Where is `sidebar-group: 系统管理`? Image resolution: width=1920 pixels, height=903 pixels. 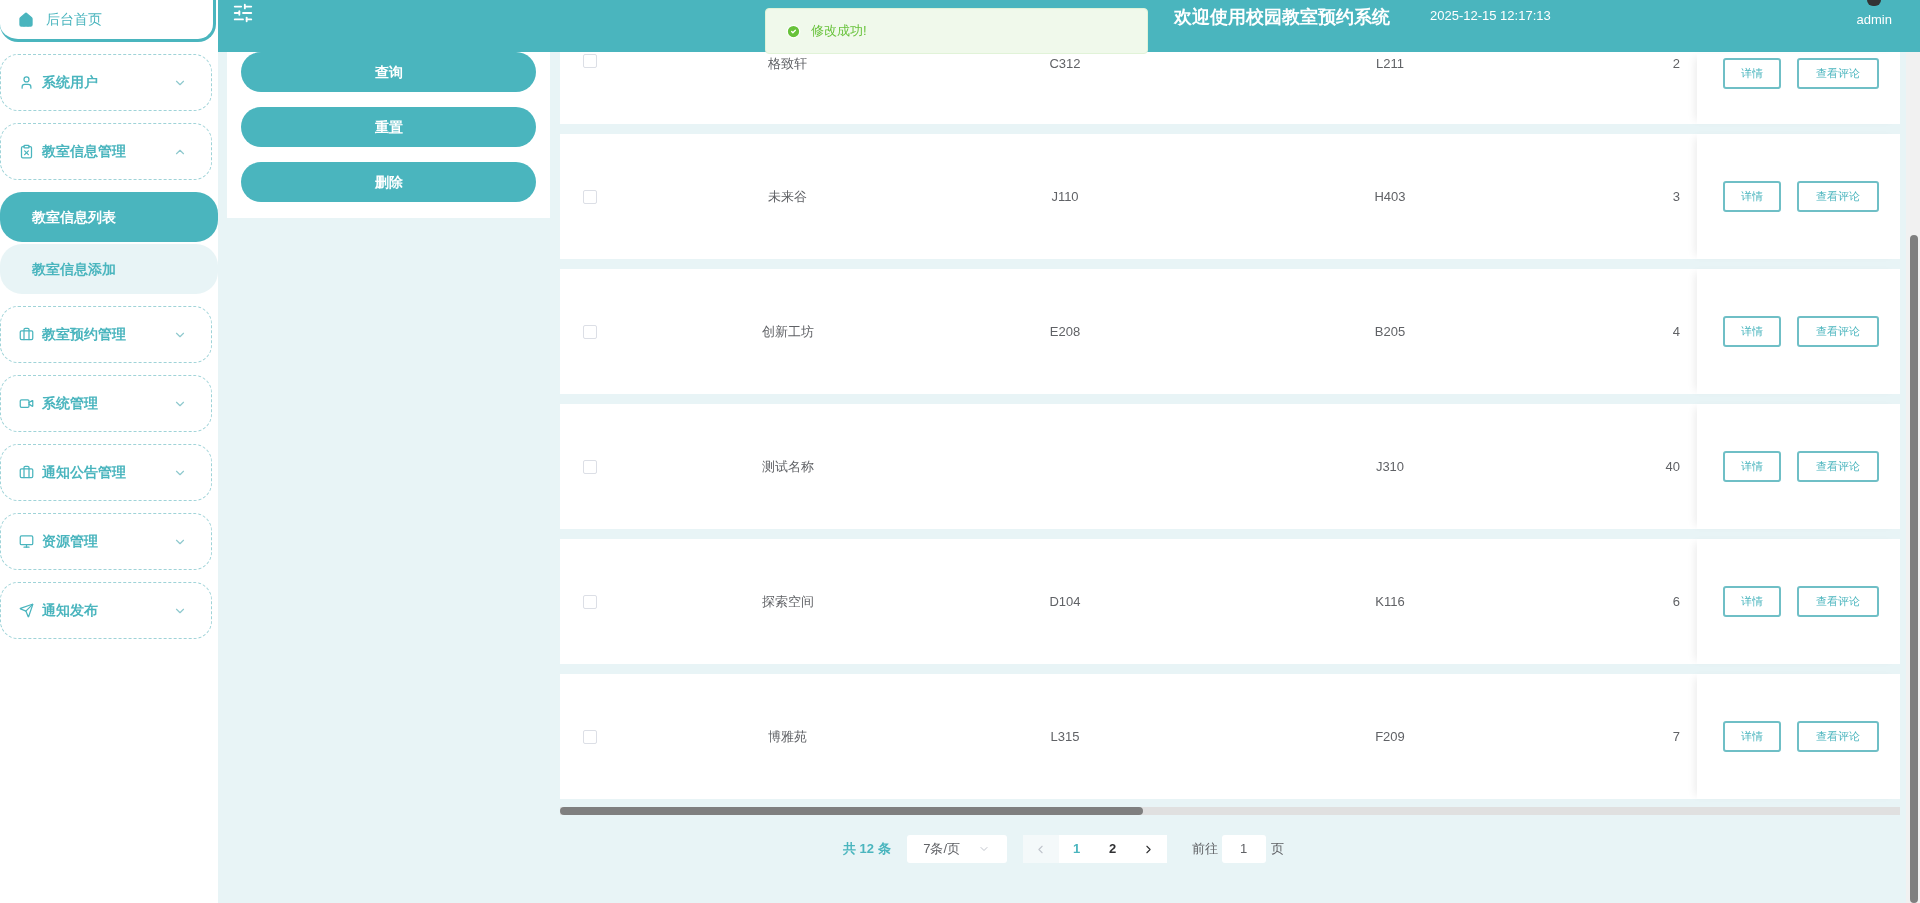 sidebar-group: 系统管理 is located at coordinates (106, 403).